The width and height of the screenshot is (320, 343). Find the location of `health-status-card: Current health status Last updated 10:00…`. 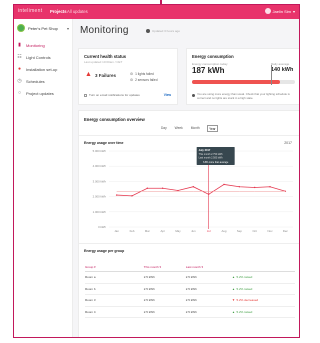

health-status-card: Current health status Last updated 10:00… is located at coordinates (128, 76).